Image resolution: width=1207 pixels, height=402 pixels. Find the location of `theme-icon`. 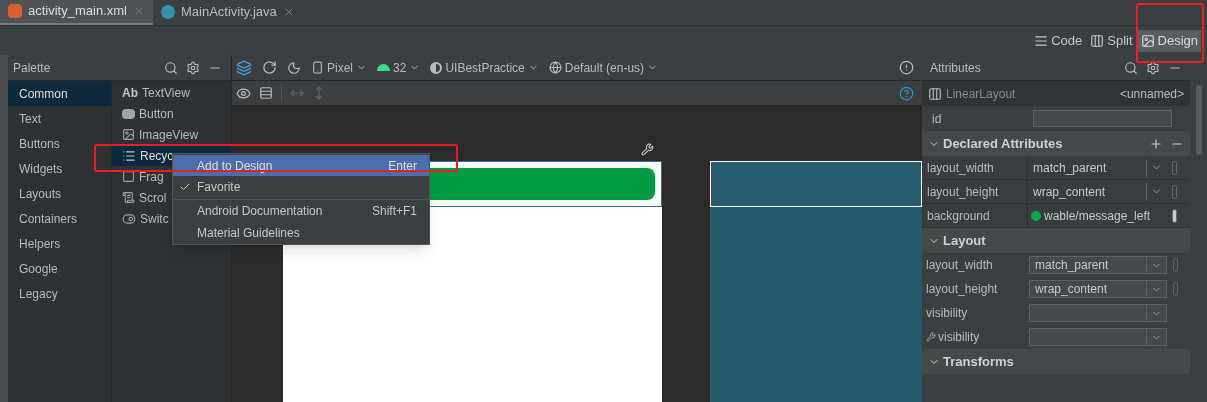

theme-icon is located at coordinates (436, 67).